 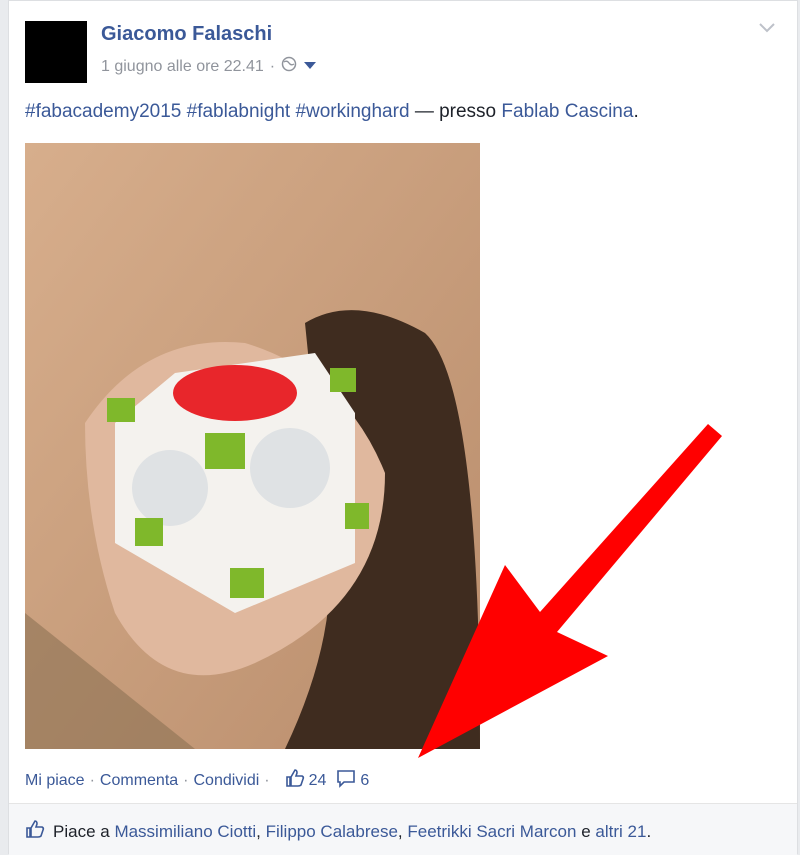 What do you see at coordinates (317, 780) in the screenshot?
I see `like-count: 24` at bounding box center [317, 780].